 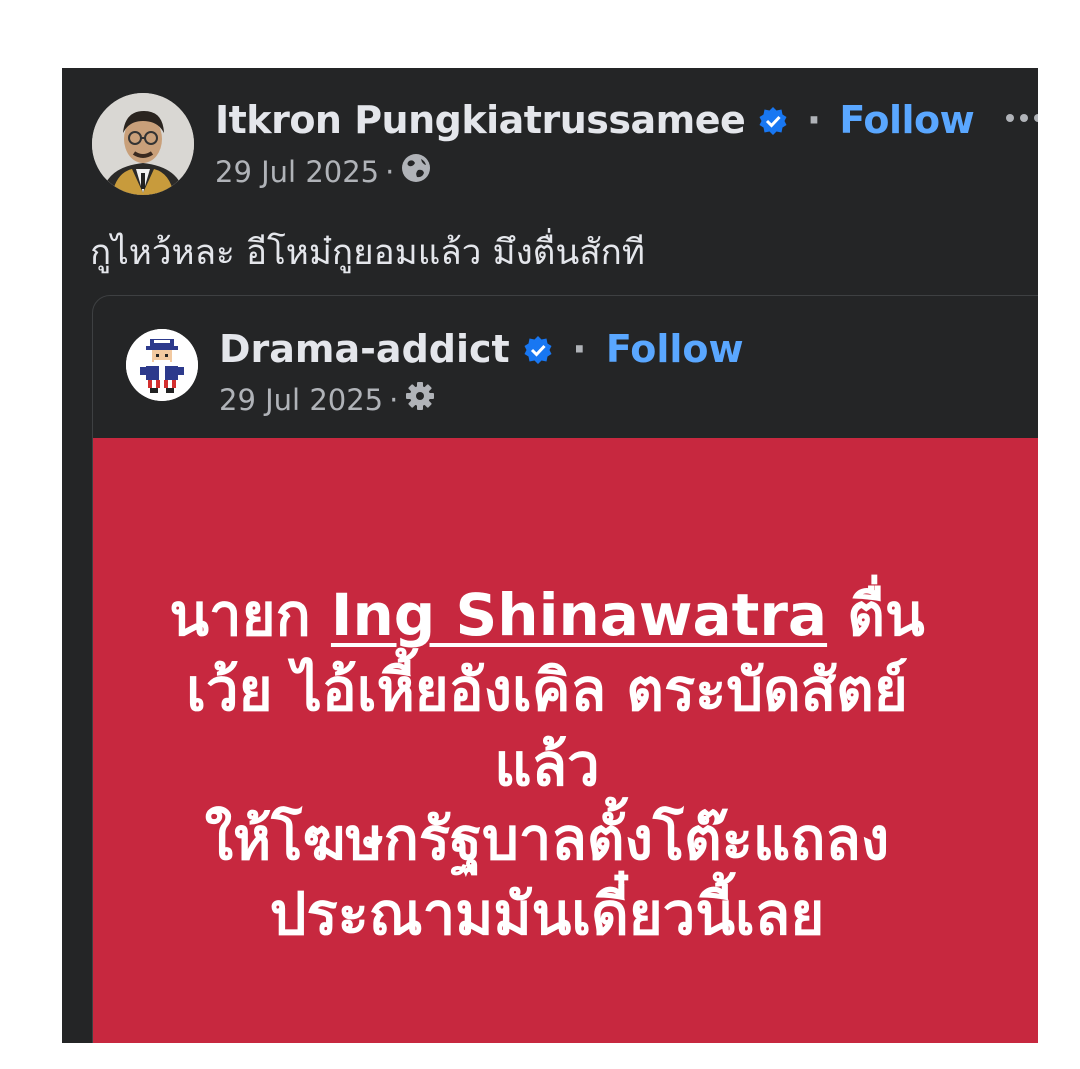 I want to click on post-header-line: Itkron Pungkiatrussamee · Follow, so click(x=595, y=121).